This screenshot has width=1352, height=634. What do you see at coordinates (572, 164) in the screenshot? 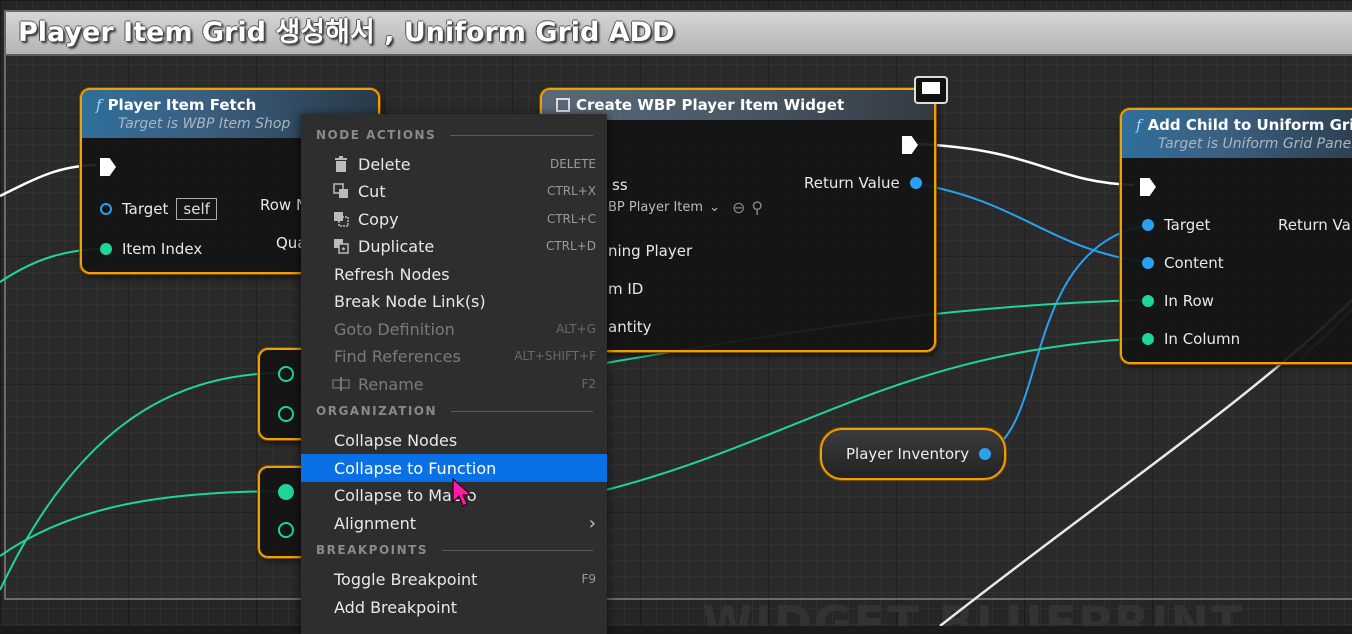
I see `menu-shortcut: DELETE` at bounding box center [572, 164].